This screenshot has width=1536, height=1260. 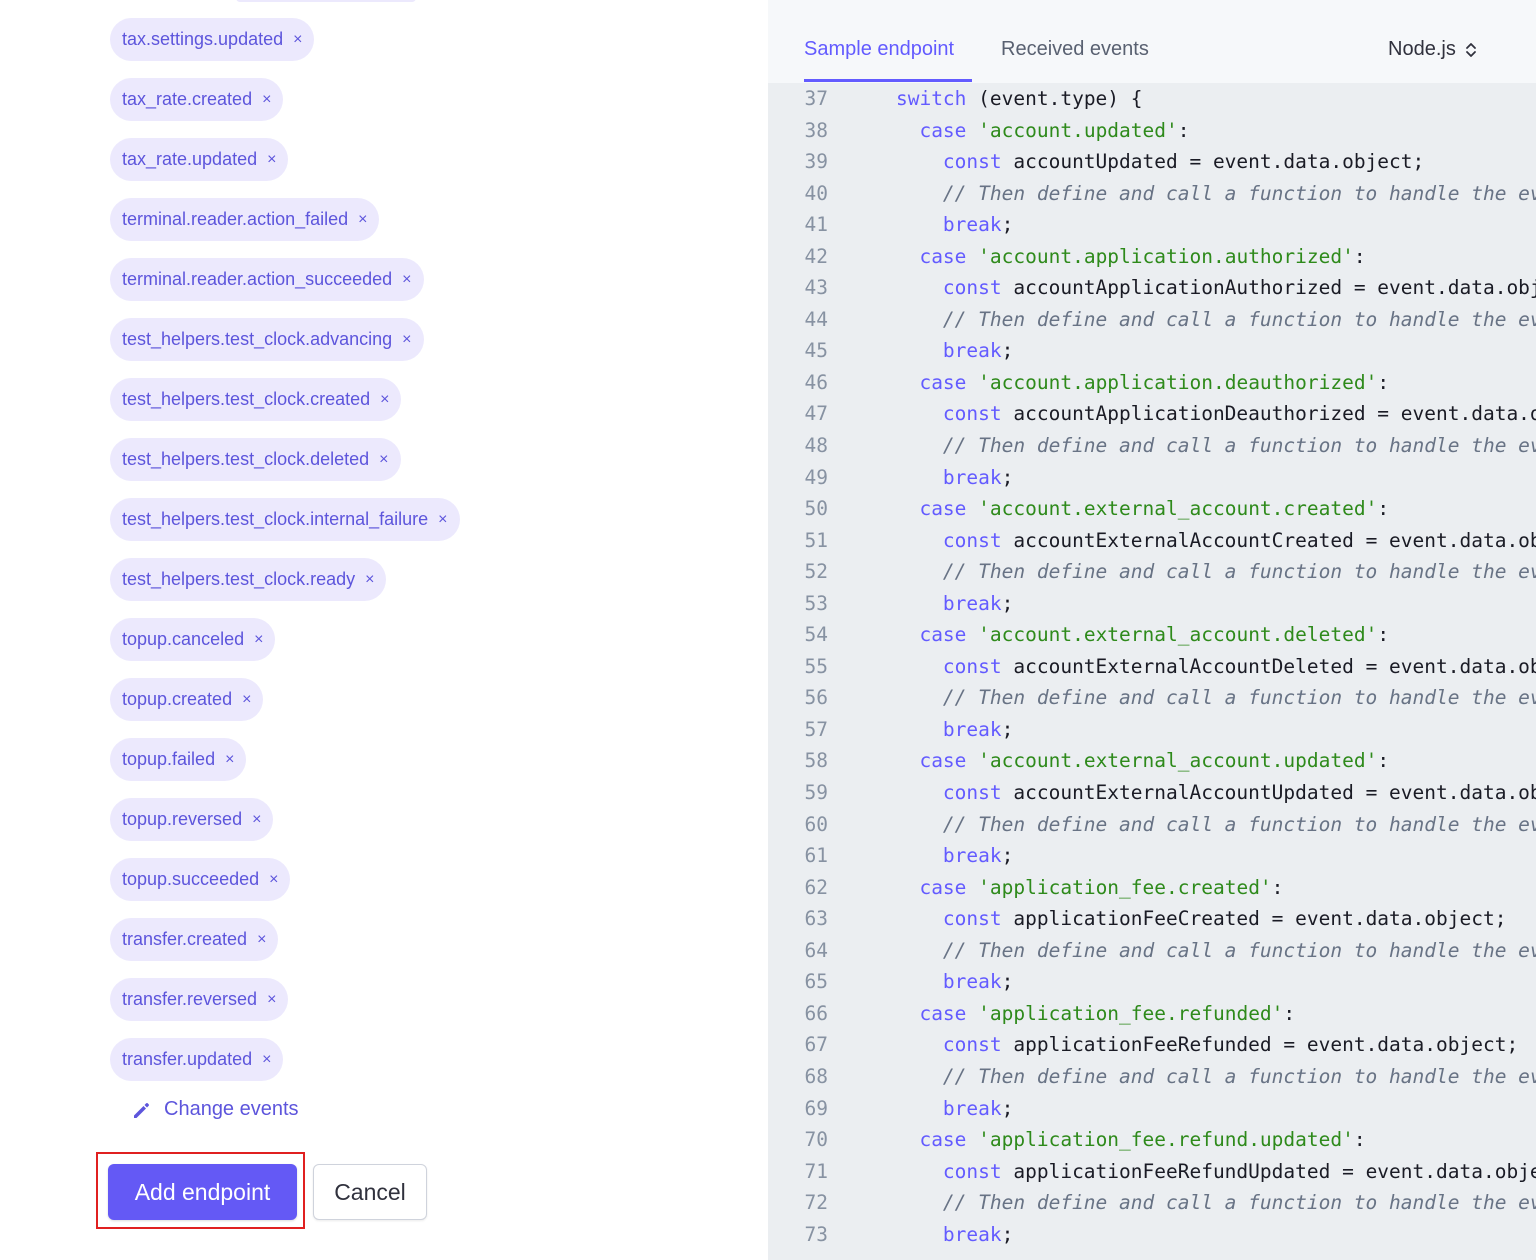 I want to click on code-text: case 'application_fee.refund.updated':, so click(x=1107, y=1140).